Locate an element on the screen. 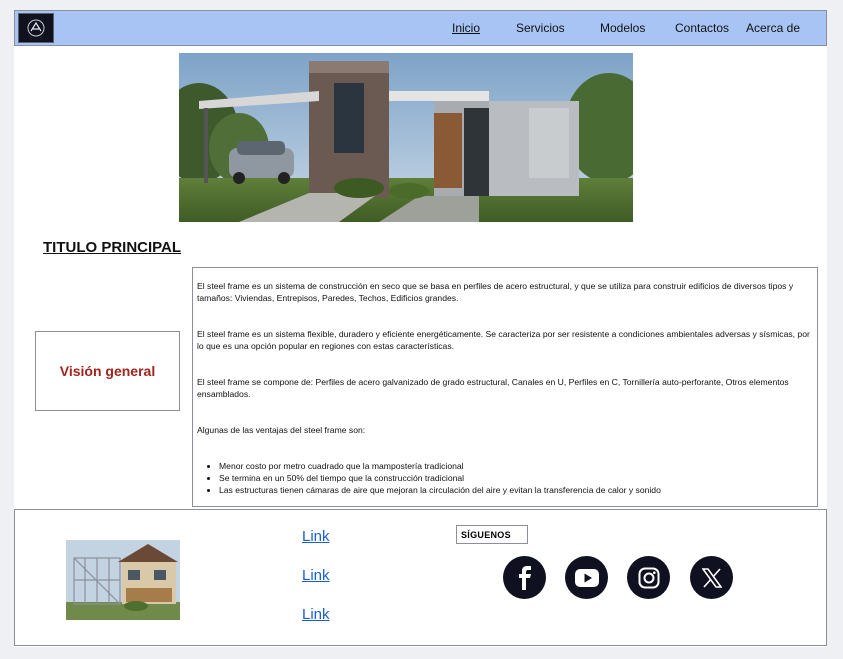 The image size is (843, 659). page-title: TITULO PRINCIPAL is located at coordinates (112, 247).